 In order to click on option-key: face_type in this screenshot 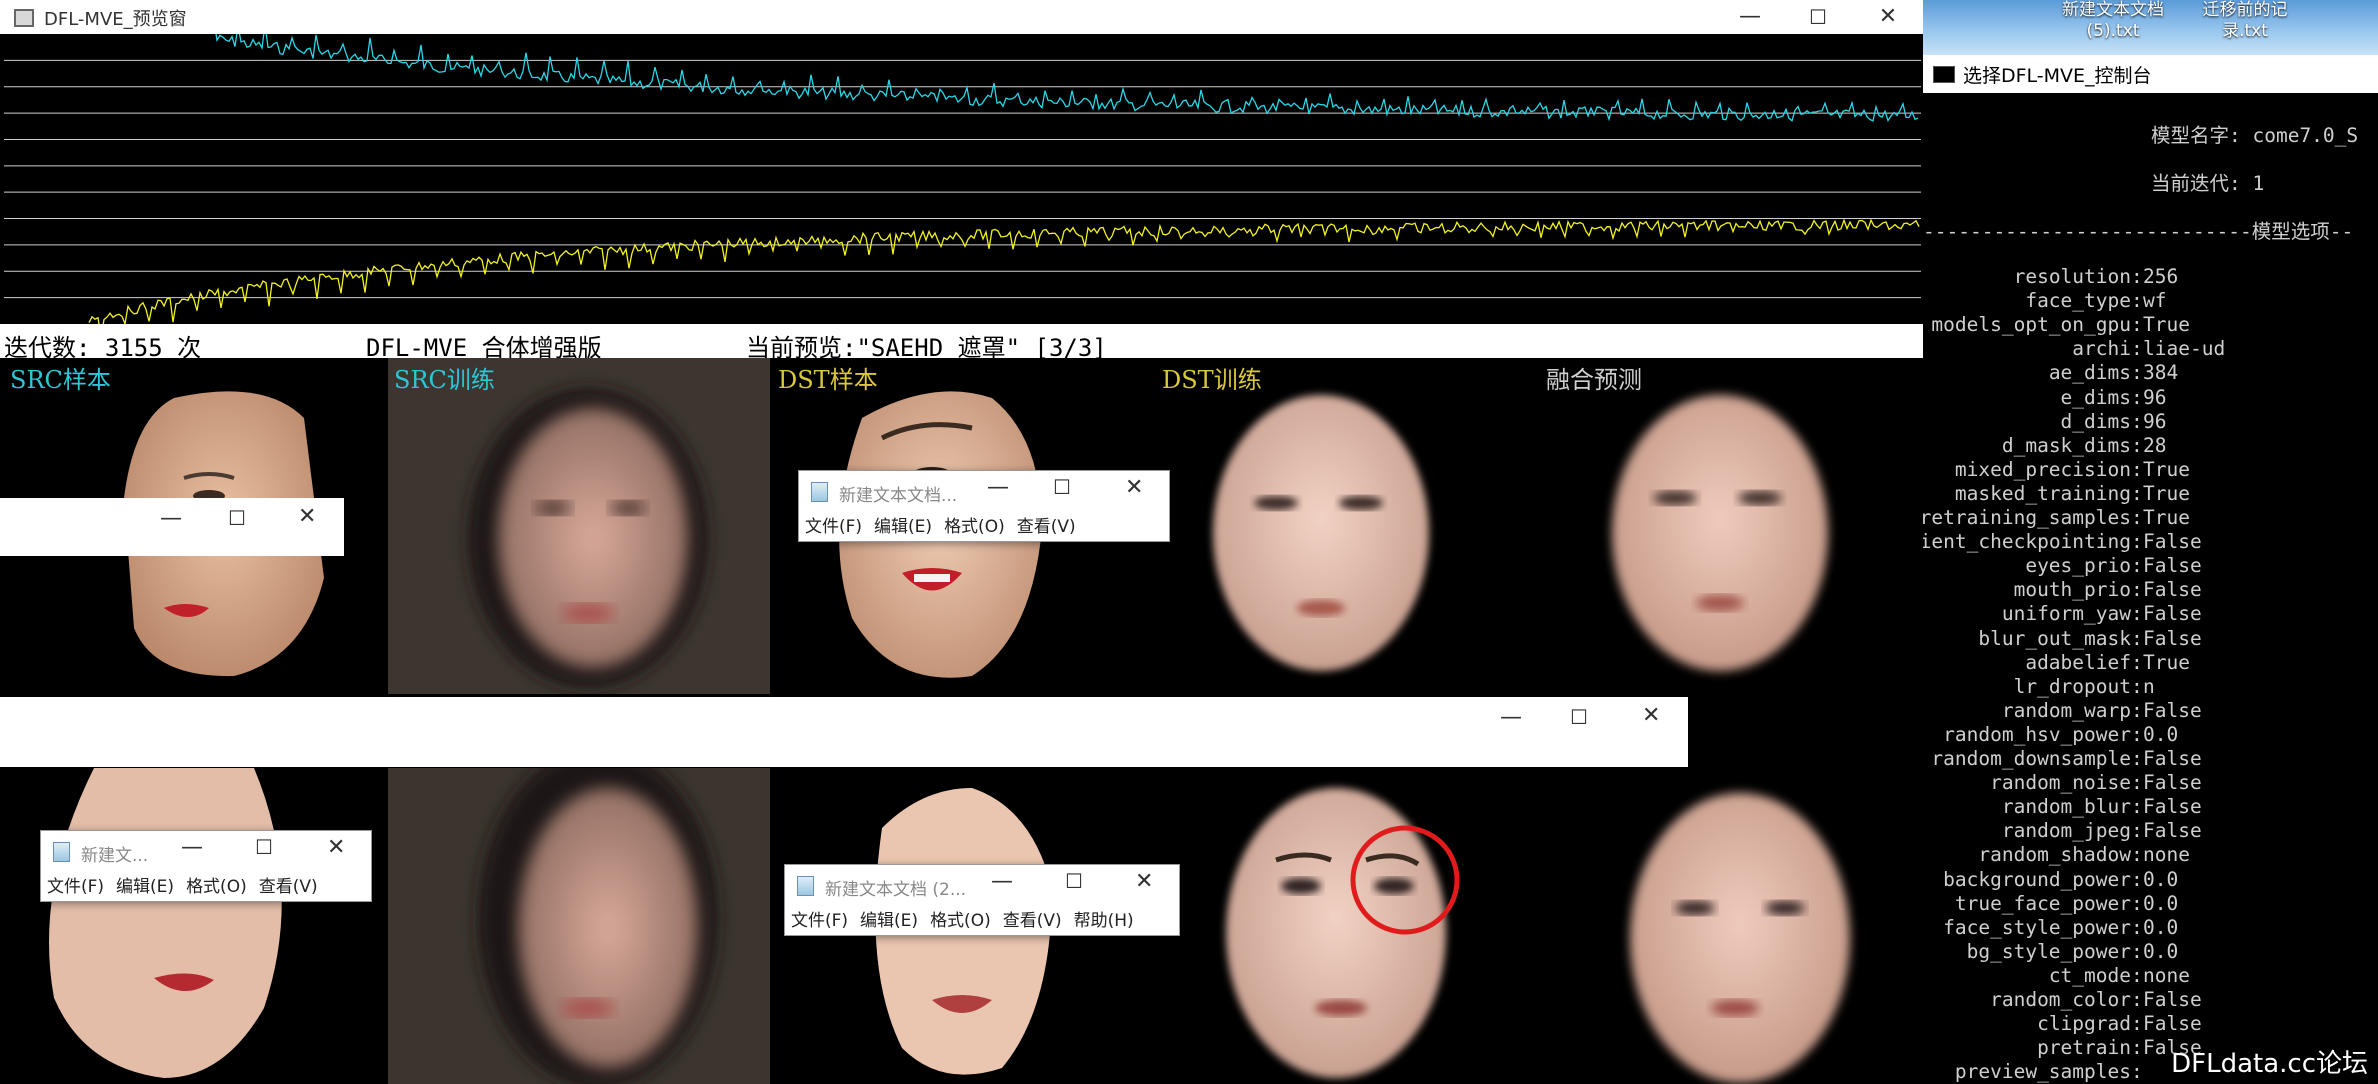, I will do `click(2078, 301)`.